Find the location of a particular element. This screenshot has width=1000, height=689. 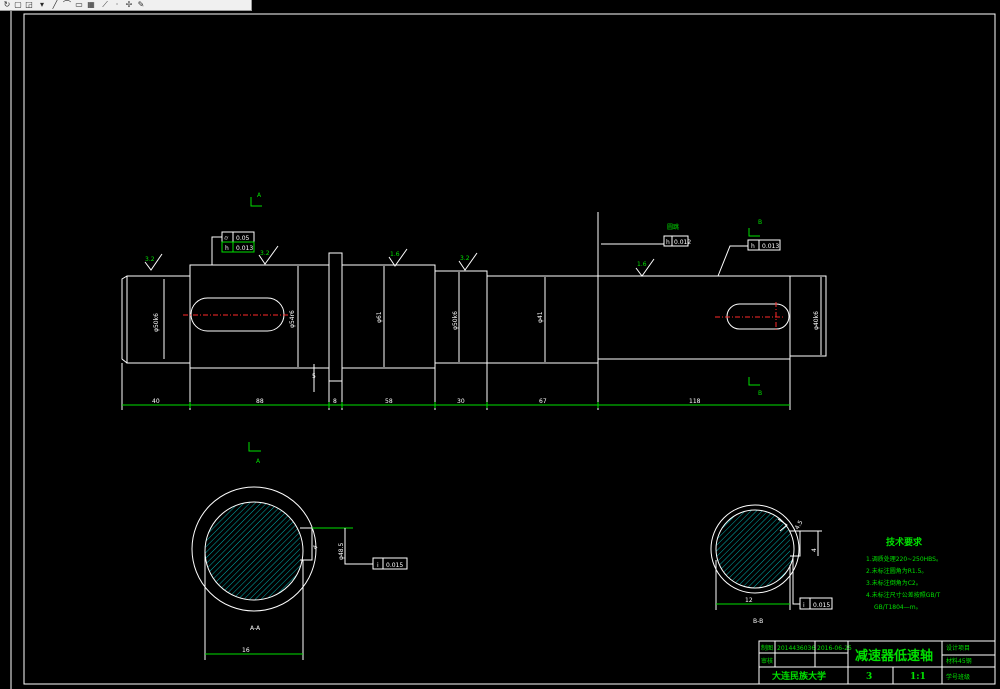

section-b-bottom: B is located at coordinates (760, 393).